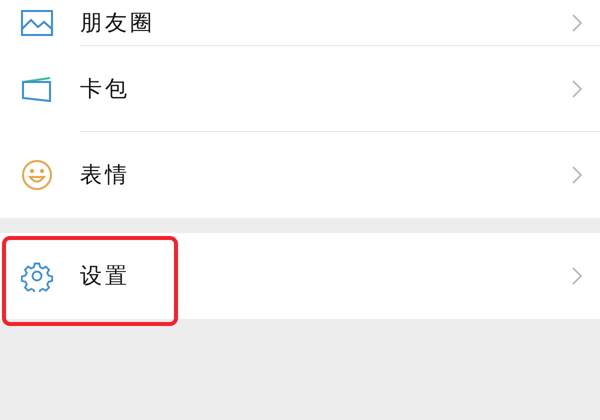 This screenshot has height=420, width=600. Describe the element at coordinates (300, 23) in the screenshot. I see `menu-item: 朋友圈` at that location.